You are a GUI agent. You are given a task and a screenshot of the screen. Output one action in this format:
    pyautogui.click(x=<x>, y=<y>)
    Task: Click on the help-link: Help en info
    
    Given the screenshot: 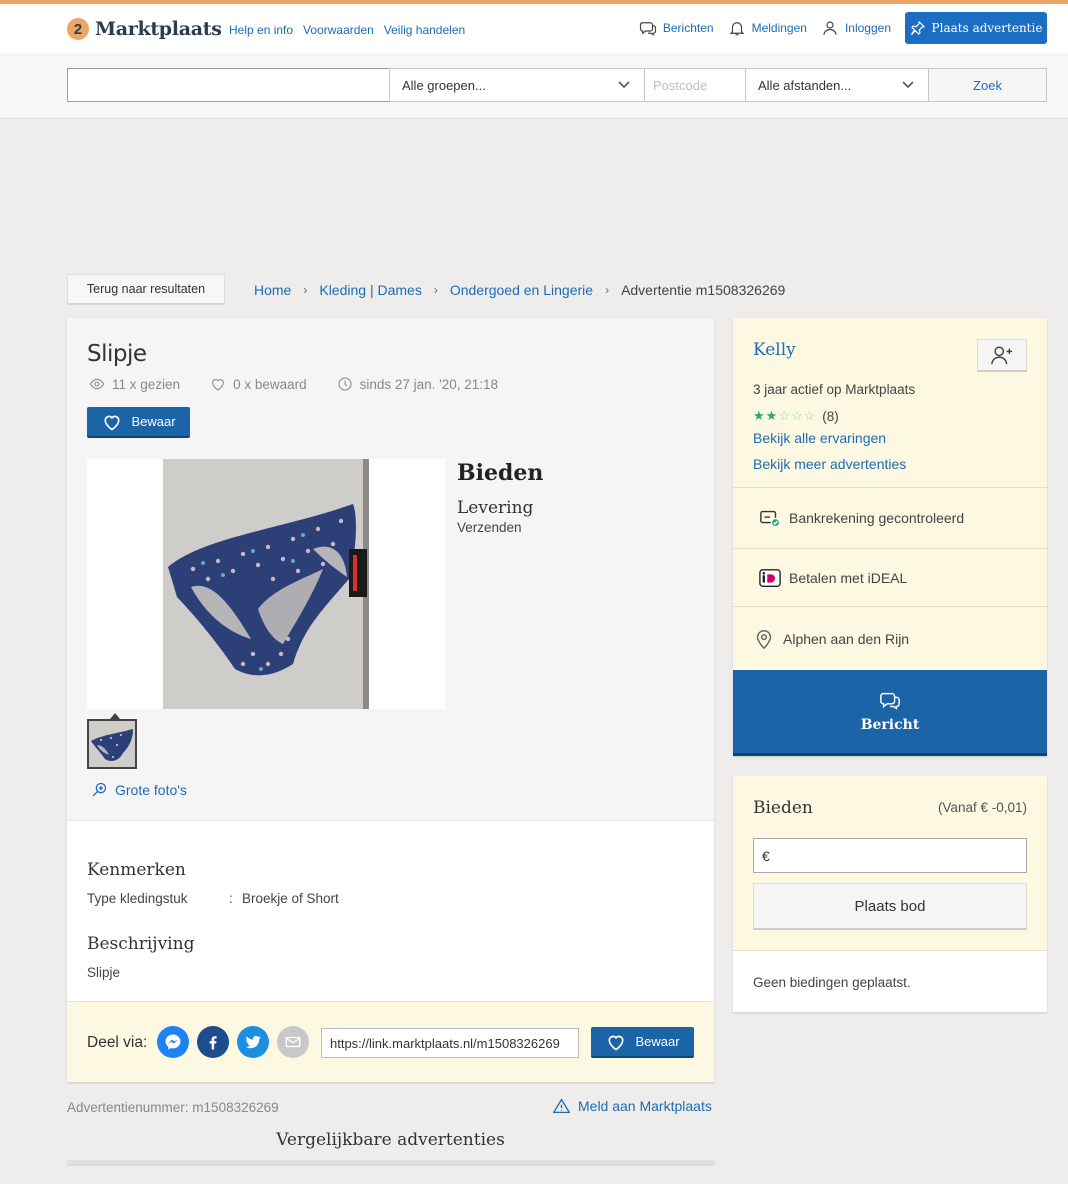 What is the action you would take?
    pyautogui.click(x=261, y=30)
    